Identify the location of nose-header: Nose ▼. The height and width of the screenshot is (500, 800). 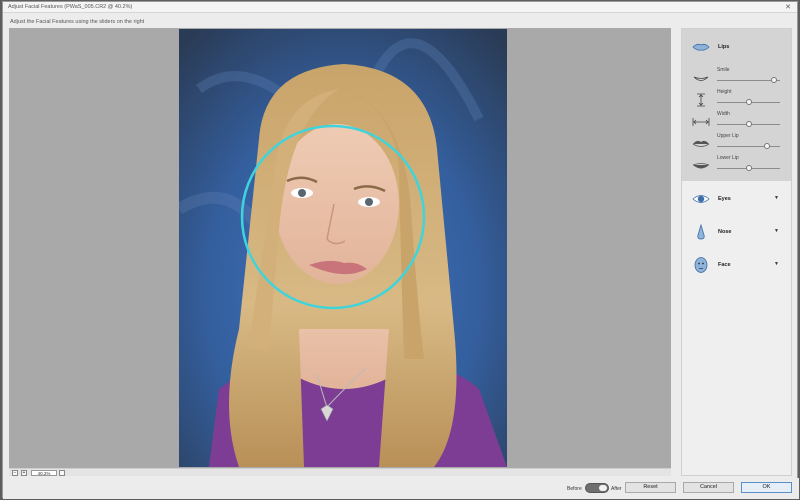
(736, 233).